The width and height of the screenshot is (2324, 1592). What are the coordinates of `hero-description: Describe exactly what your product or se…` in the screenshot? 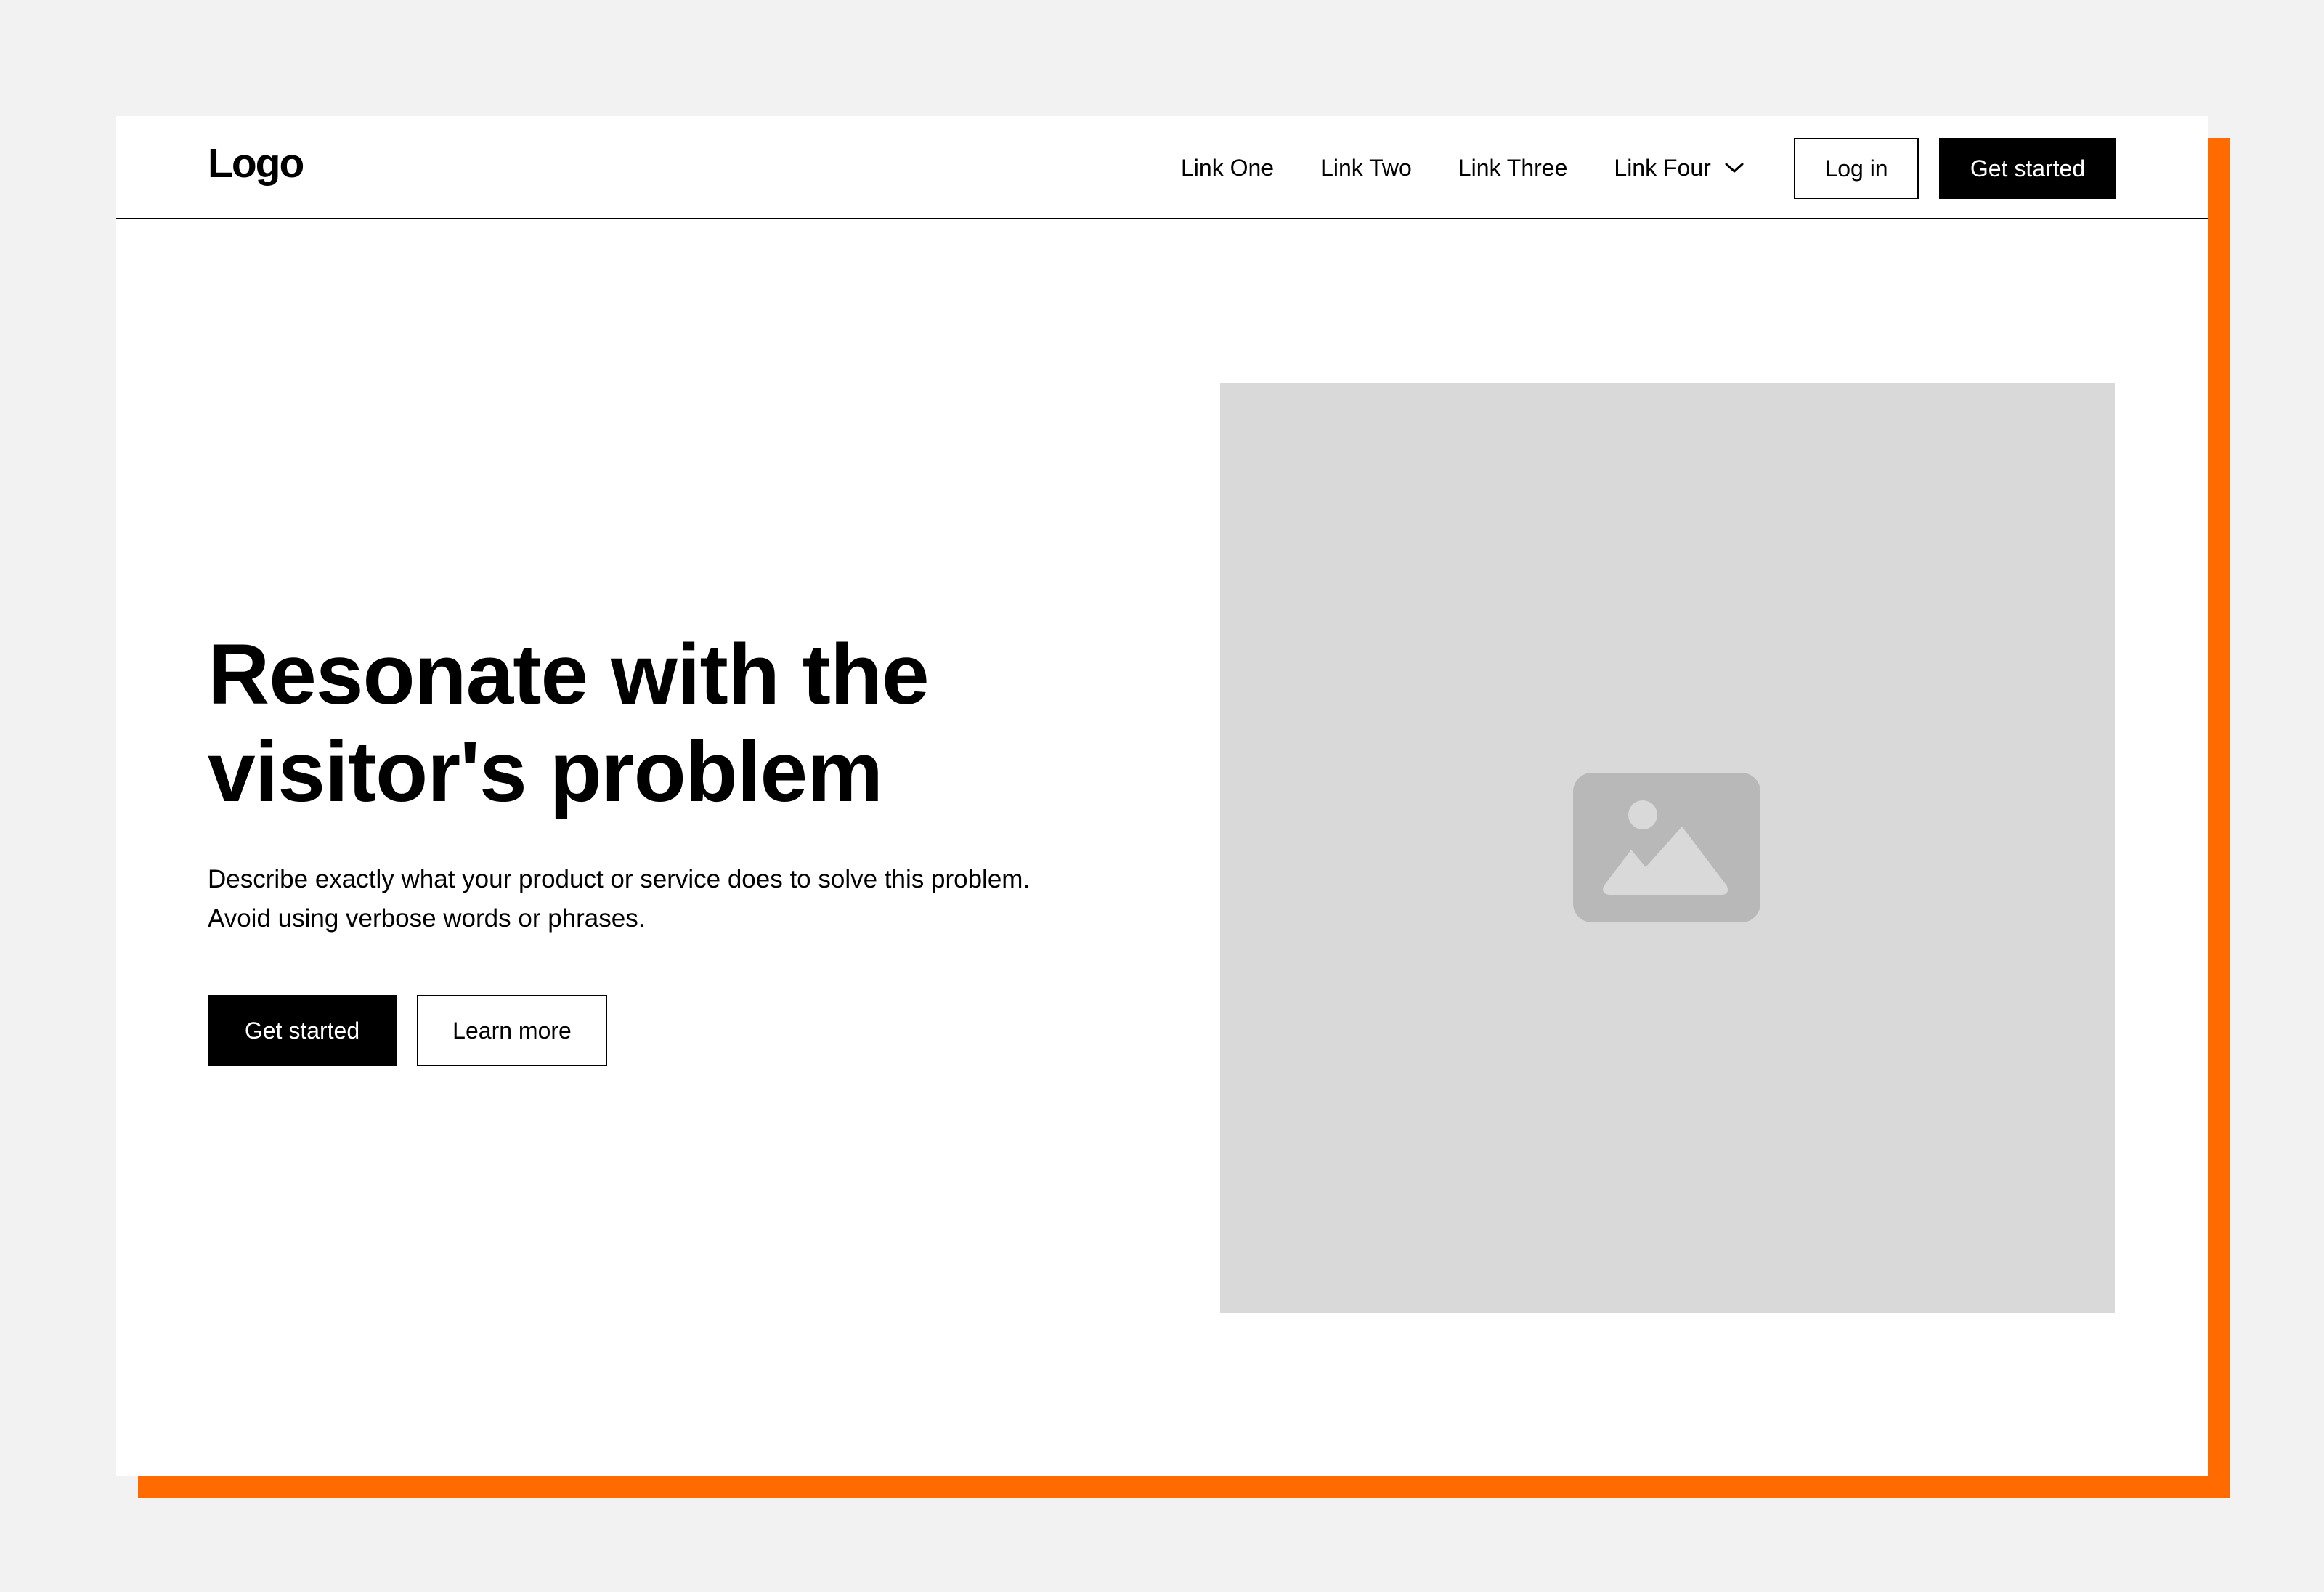 It's located at (680, 899).